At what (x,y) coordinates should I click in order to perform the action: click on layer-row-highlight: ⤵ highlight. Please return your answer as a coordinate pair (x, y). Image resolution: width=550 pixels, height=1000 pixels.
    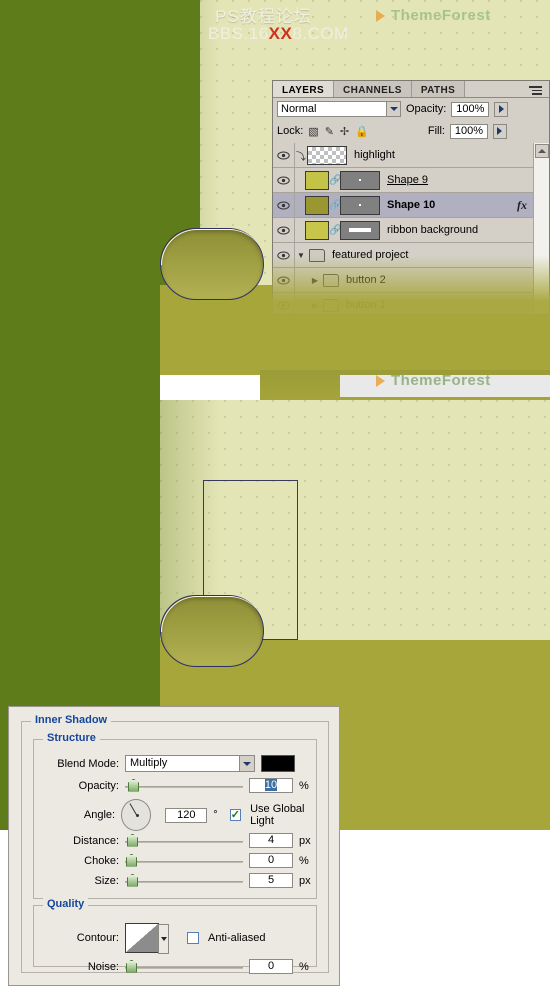
    Looking at the image, I should click on (411, 155).